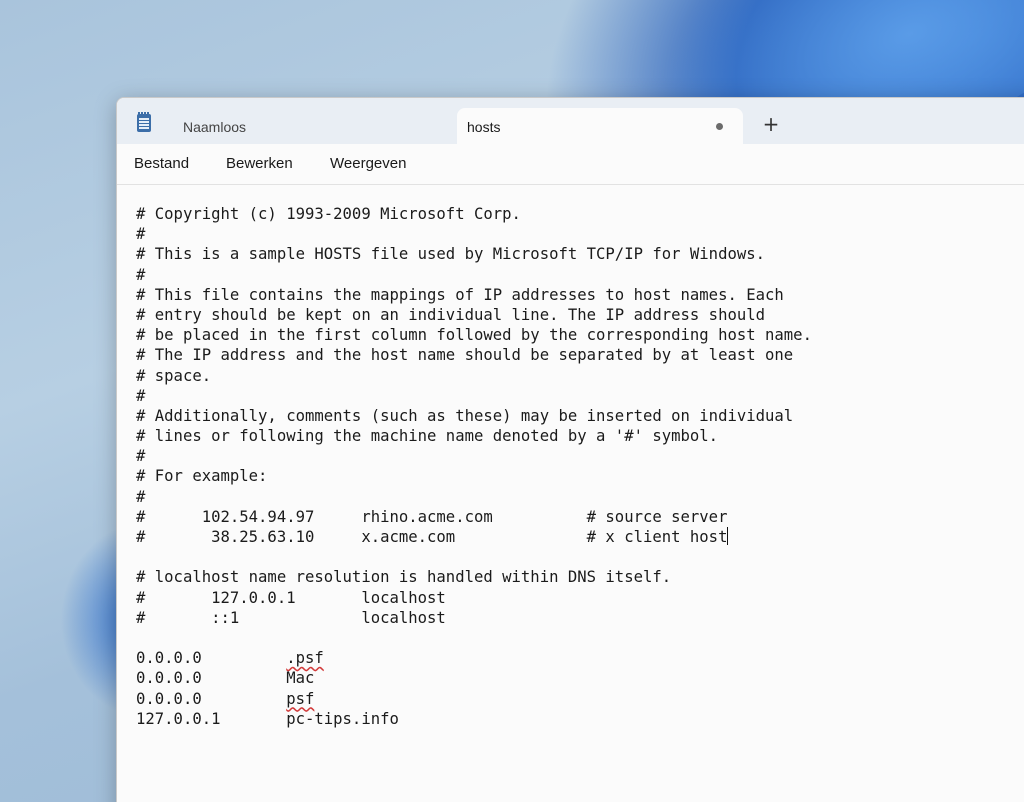  I want to click on tab-label: Naamloos, so click(215, 127).